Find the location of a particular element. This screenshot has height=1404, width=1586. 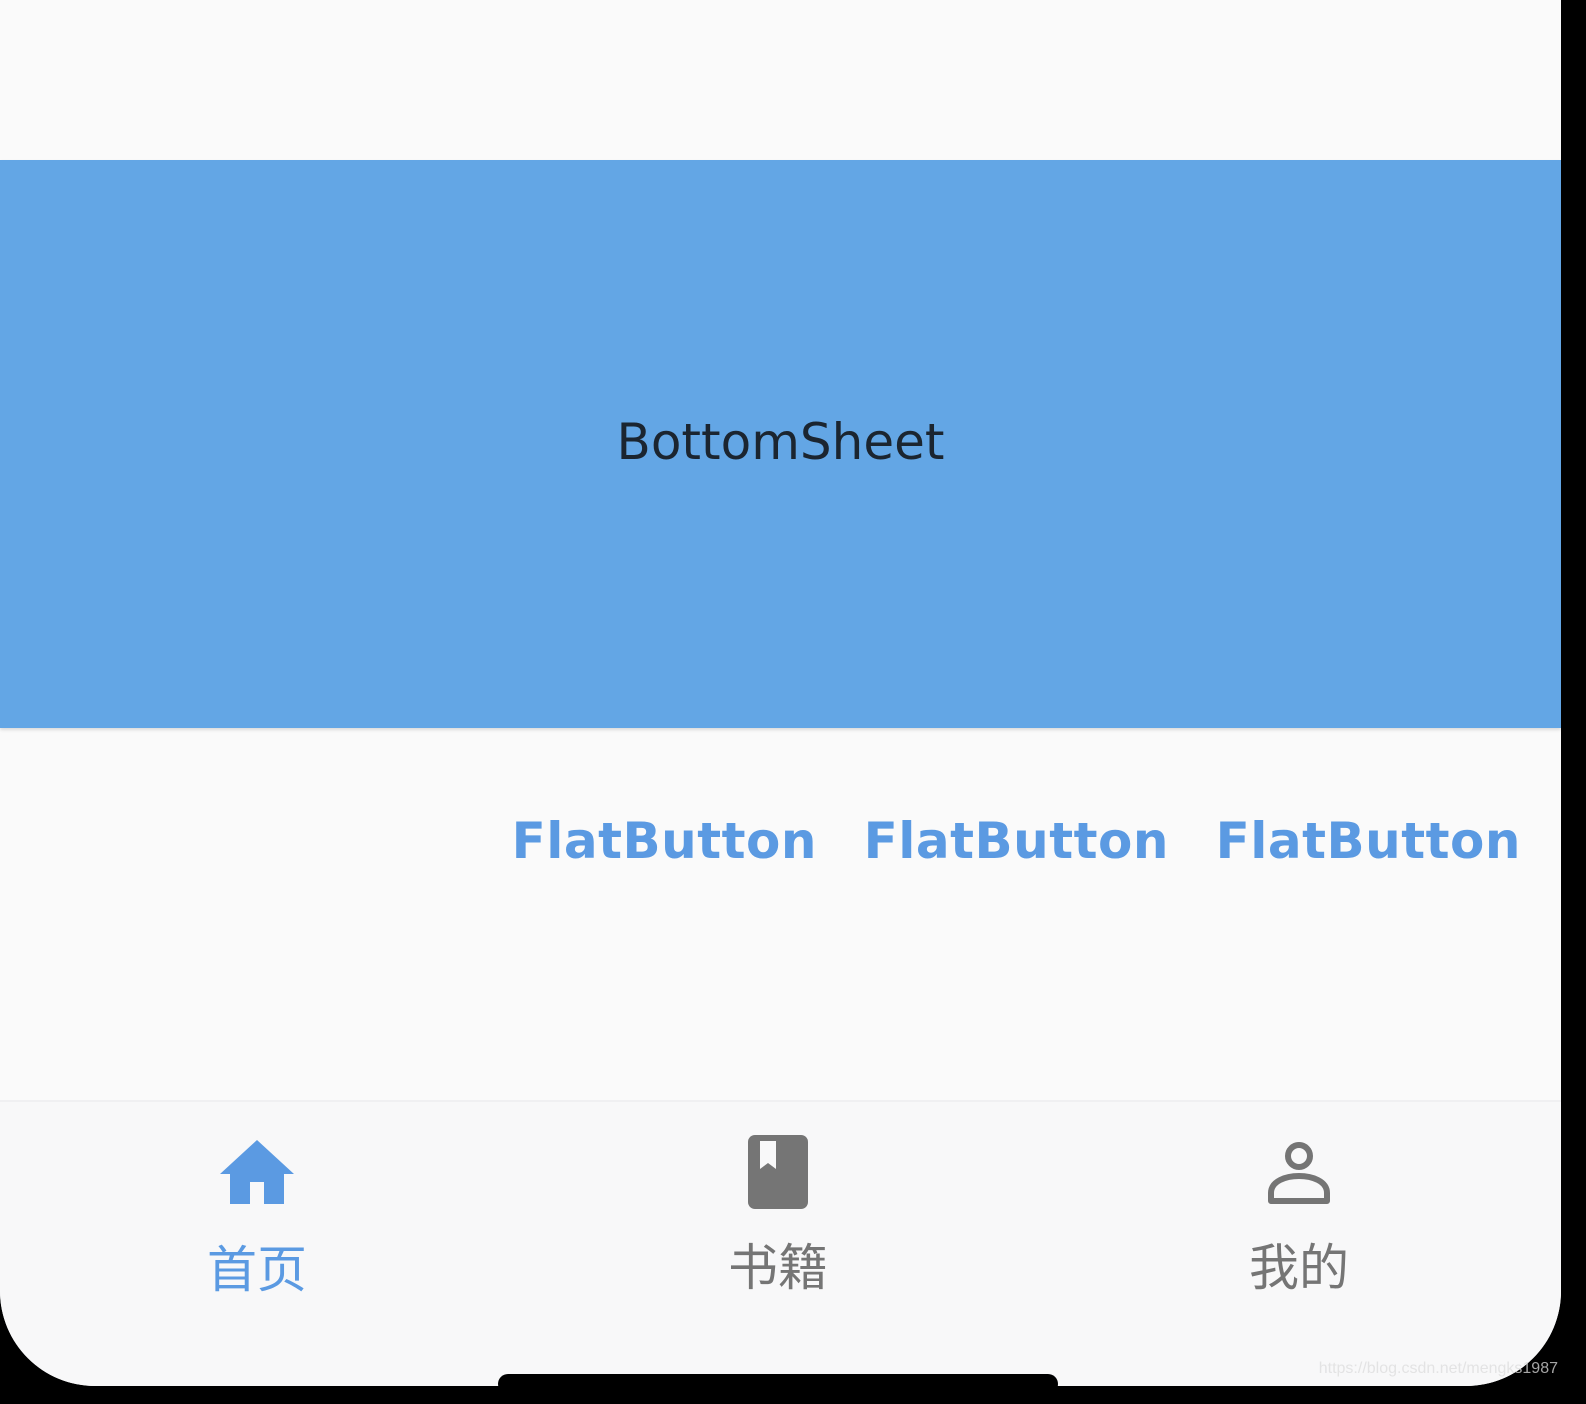

bottom-sheet-text: BottomSheet is located at coordinates (780, 442).